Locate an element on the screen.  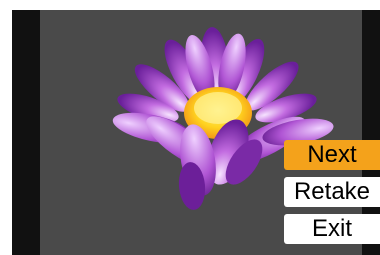
next-button: Next is located at coordinates (332, 155).